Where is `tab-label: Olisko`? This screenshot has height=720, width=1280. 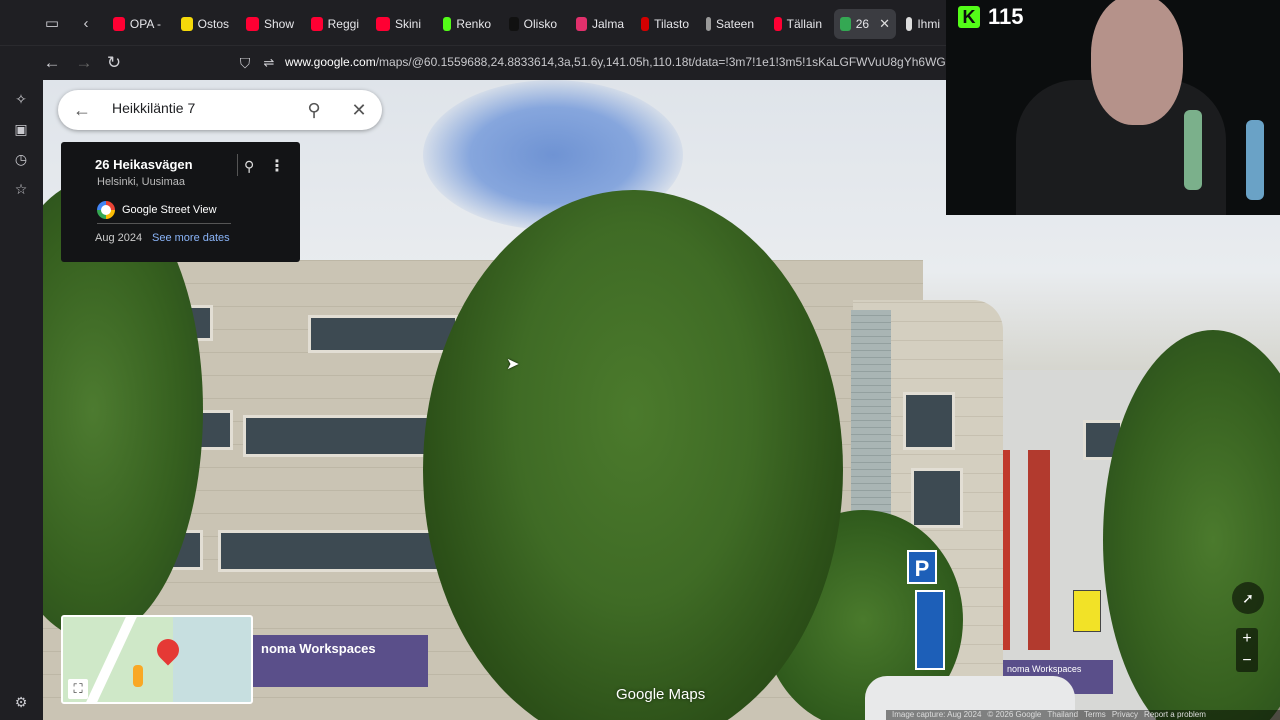 tab-label: Olisko is located at coordinates (540, 24).